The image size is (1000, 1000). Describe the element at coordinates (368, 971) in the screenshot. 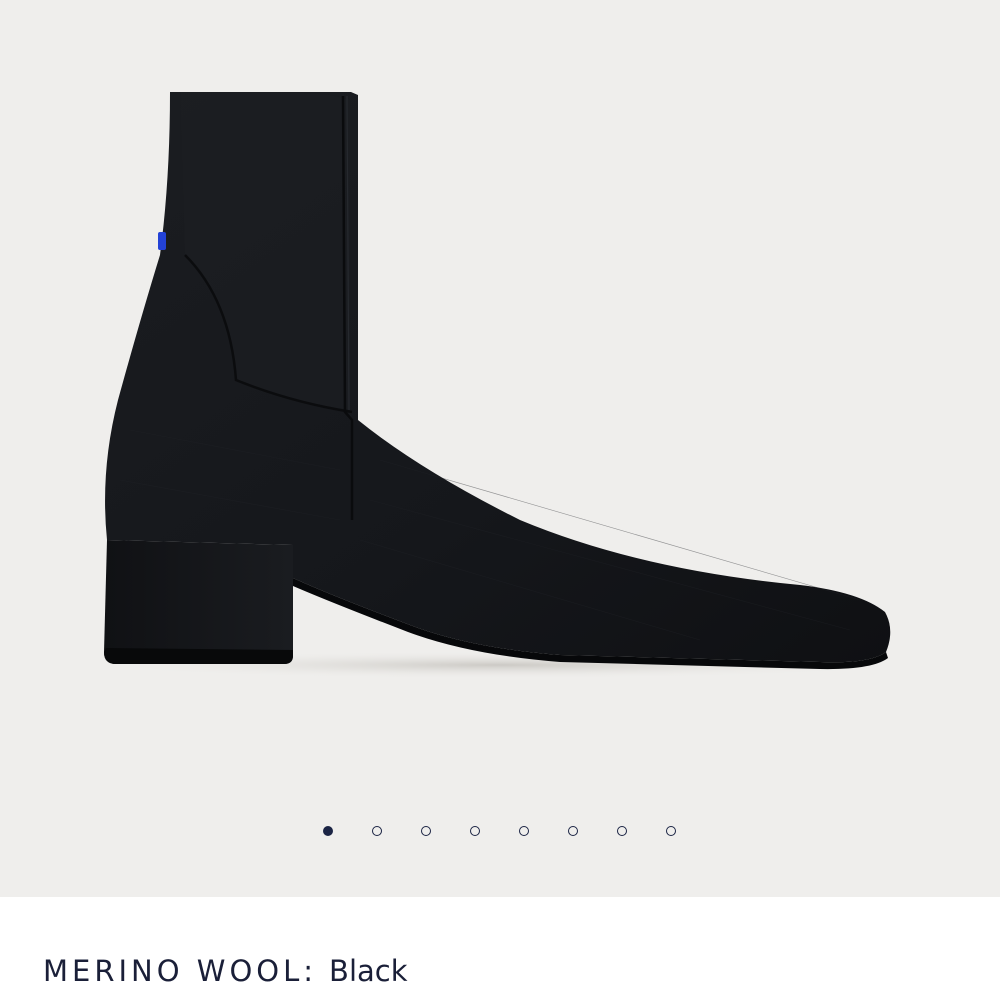

I see `selected-color-value: Black` at that location.